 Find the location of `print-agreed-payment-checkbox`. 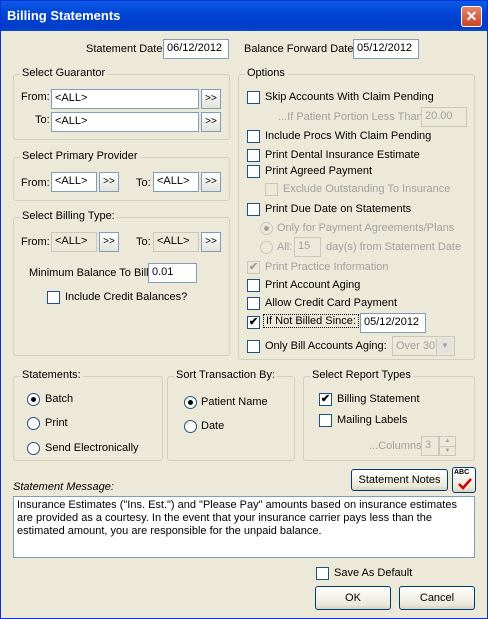

print-agreed-payment-checkbox is located at coordinates (253, 171).